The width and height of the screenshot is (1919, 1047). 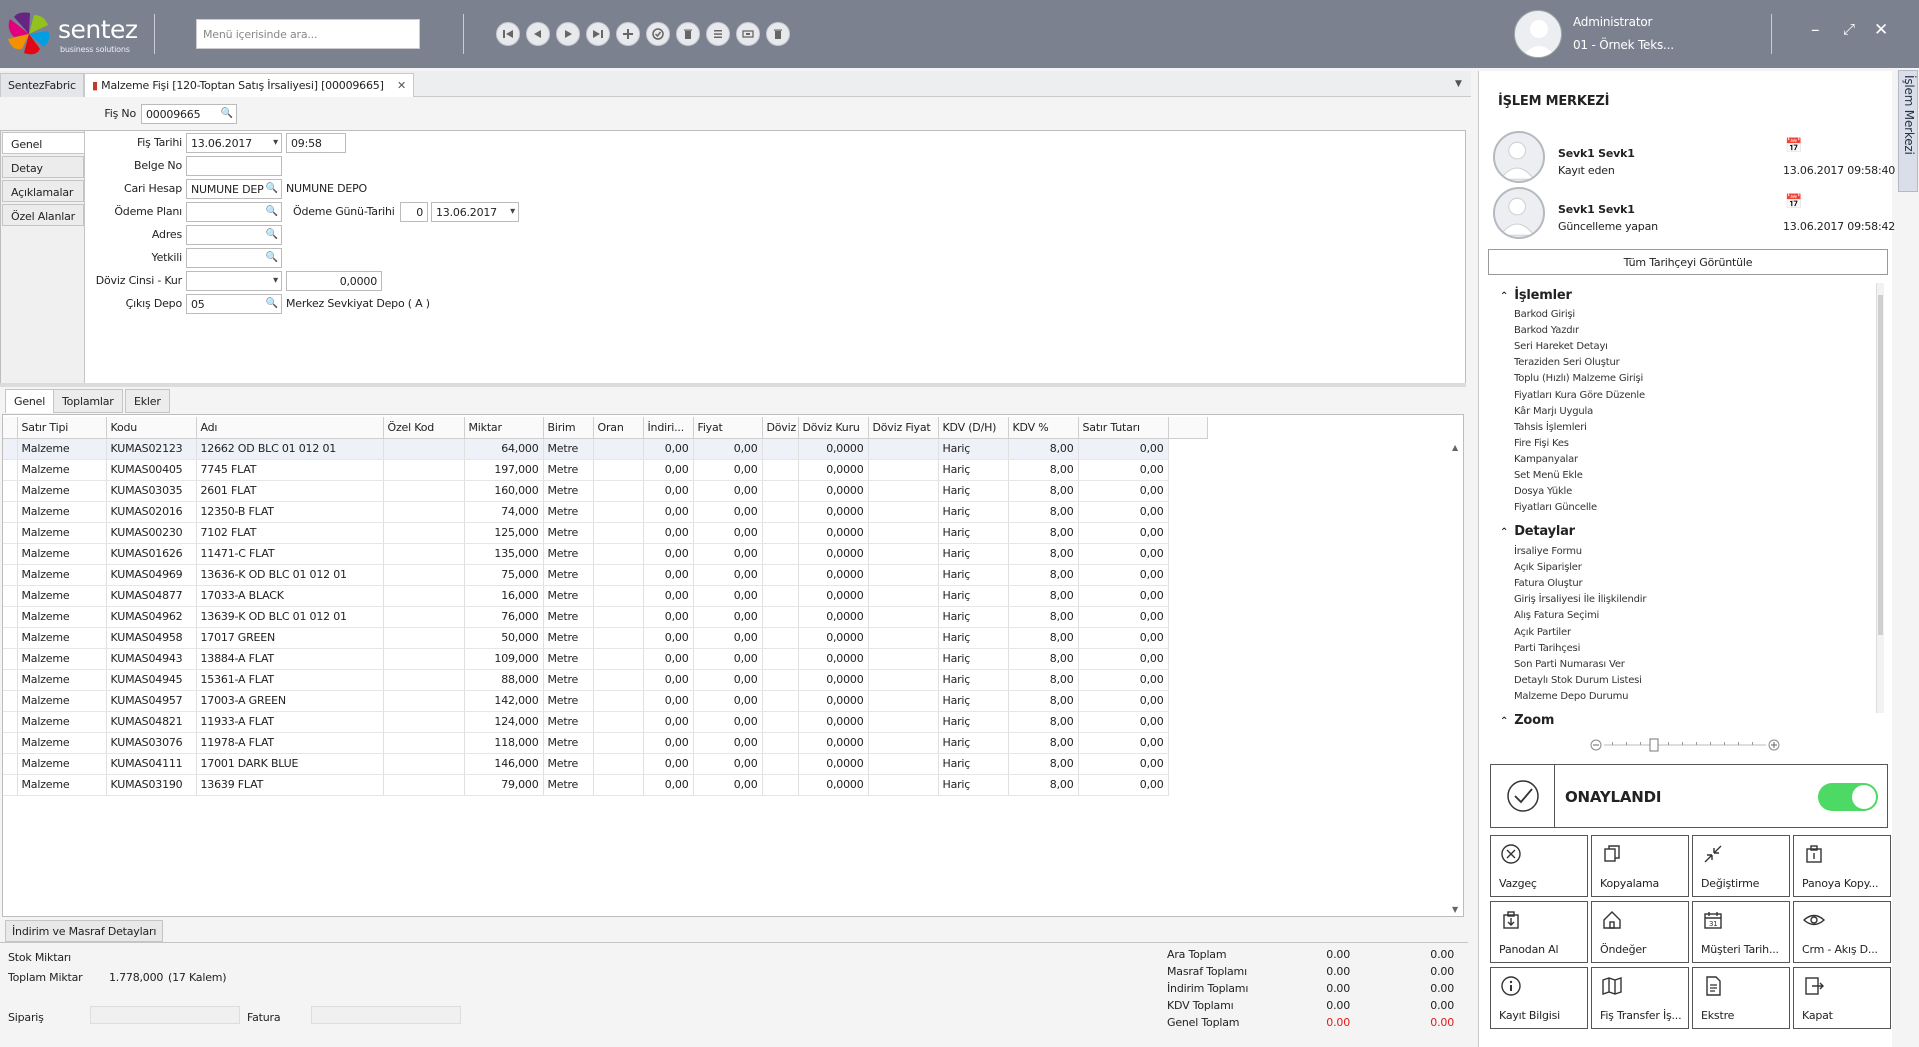 I want to click on yetkili-field: 🔍, so click(x=234, y=258).